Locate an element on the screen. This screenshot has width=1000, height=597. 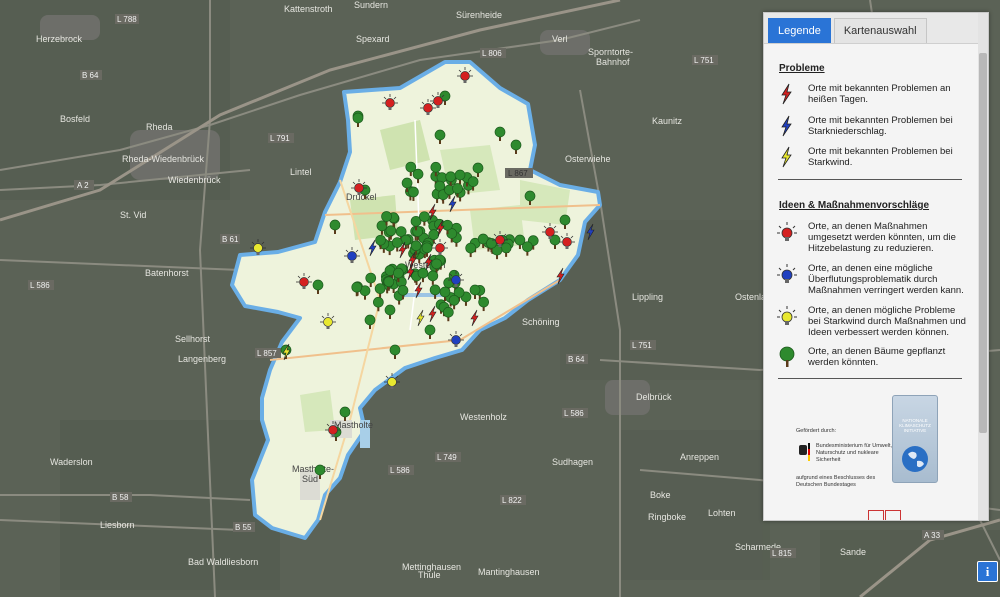
svg-text: Westenholz is located at coordinates (483, 417).